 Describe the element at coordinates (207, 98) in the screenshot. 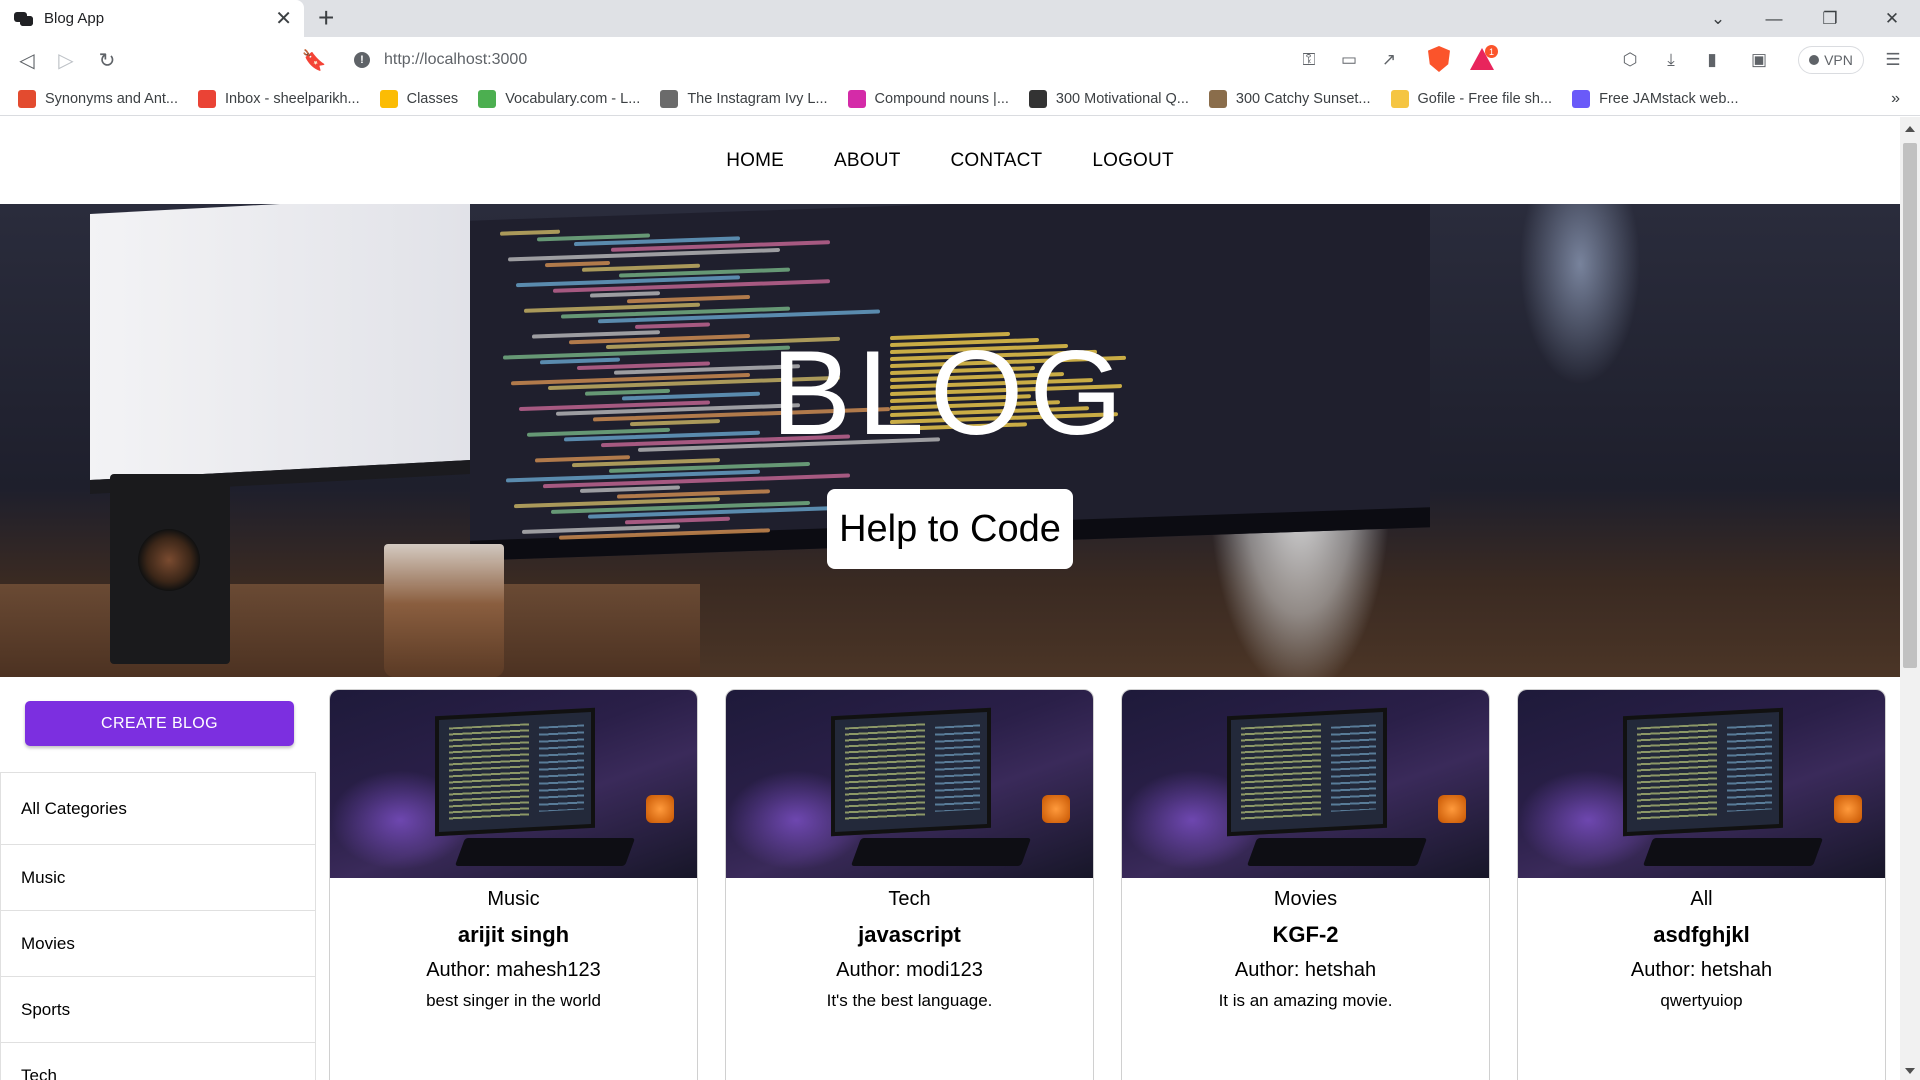

I see `gmail-icon` at that location.